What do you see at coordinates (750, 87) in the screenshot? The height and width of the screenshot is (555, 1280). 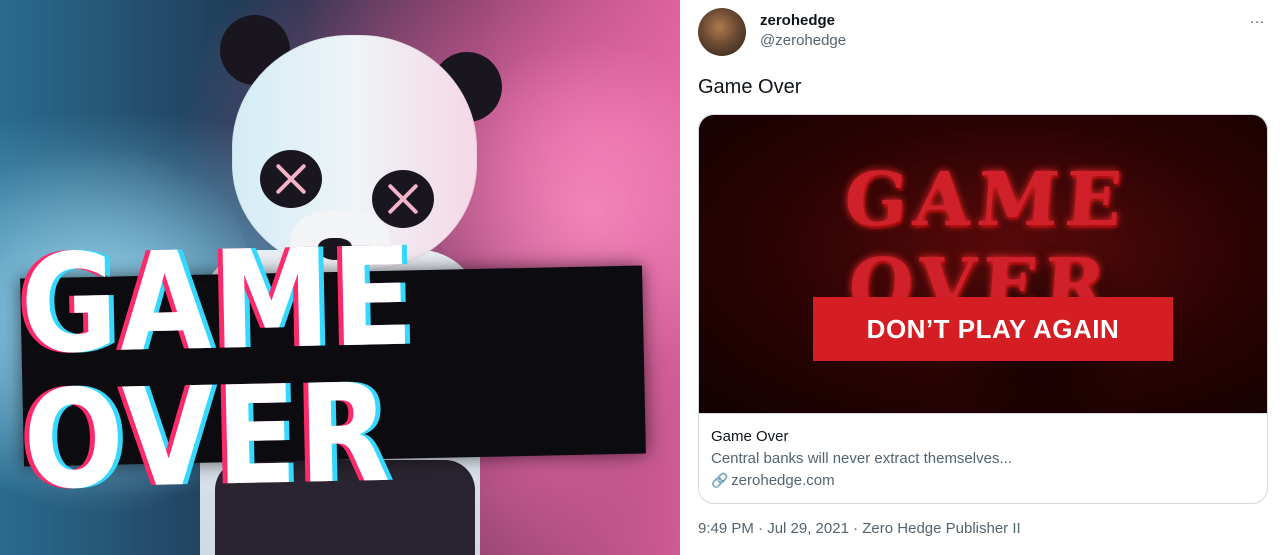 I see `tweet-text: Game Over` at bounding box center [750, 87].